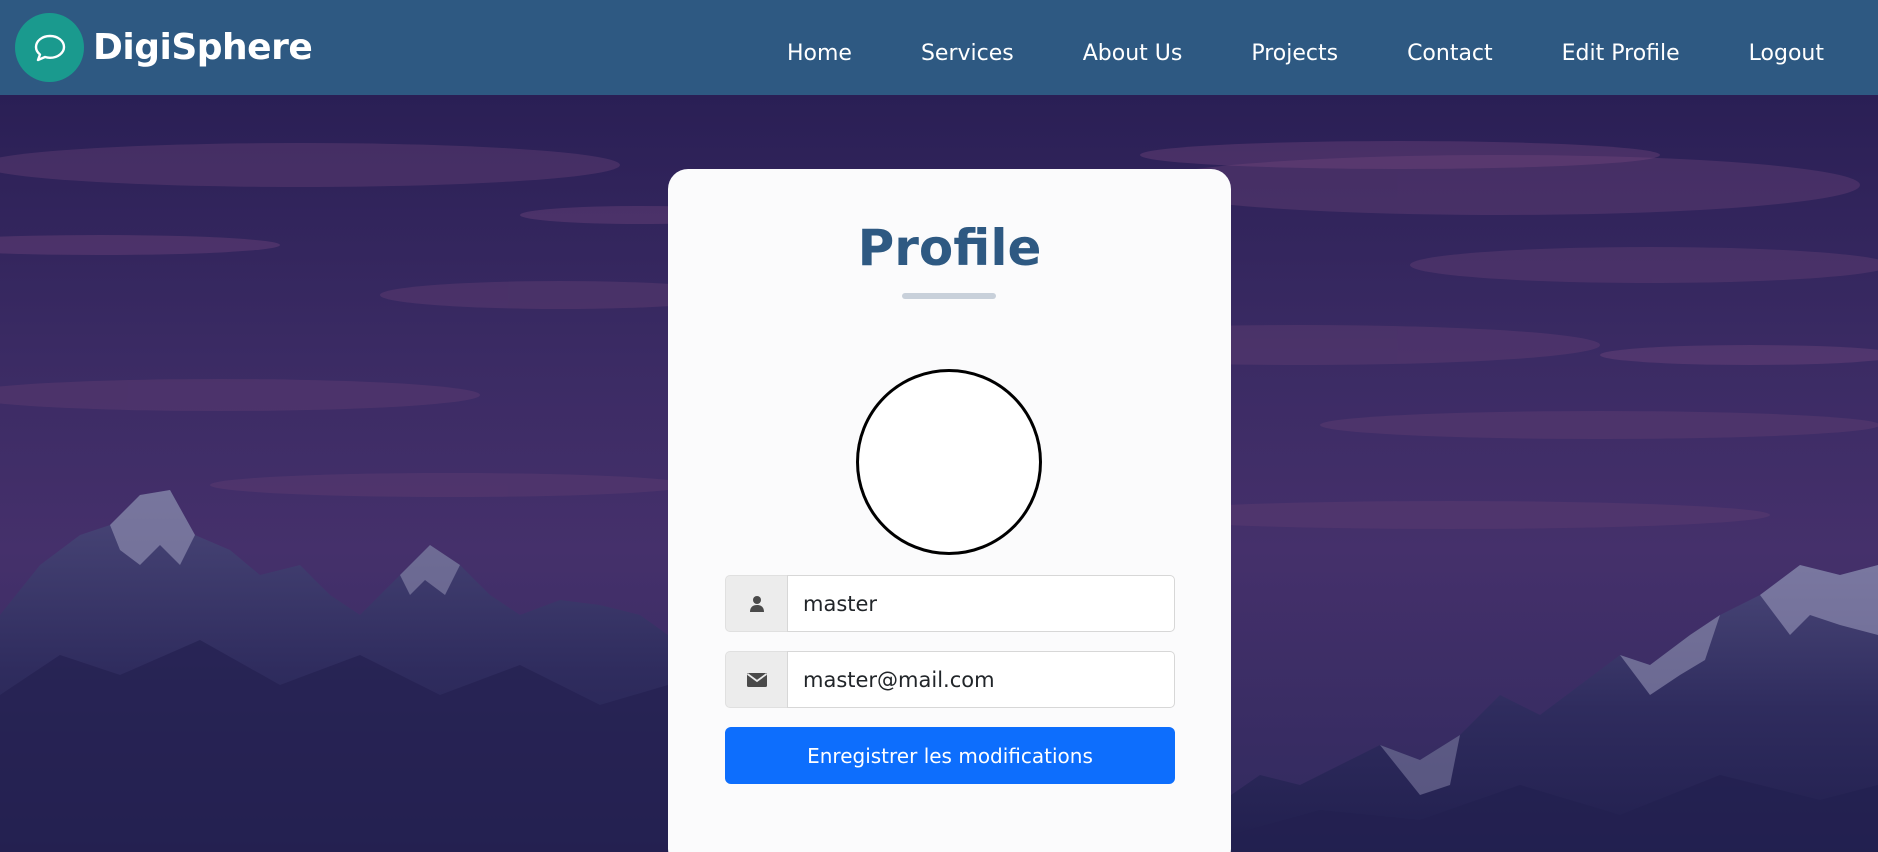  I want to click on brand-name: DigiSphere, so click(203, 47).